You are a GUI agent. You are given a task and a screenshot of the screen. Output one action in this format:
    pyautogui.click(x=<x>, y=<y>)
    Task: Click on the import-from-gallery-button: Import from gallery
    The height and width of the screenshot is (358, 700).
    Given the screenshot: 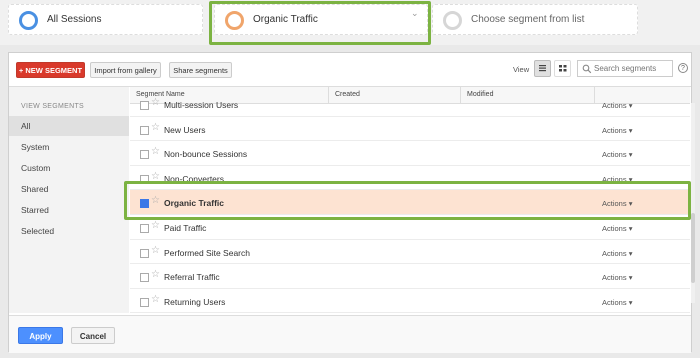 What is the action you would take?
    pyautogui.click(x=125, y=70)
    